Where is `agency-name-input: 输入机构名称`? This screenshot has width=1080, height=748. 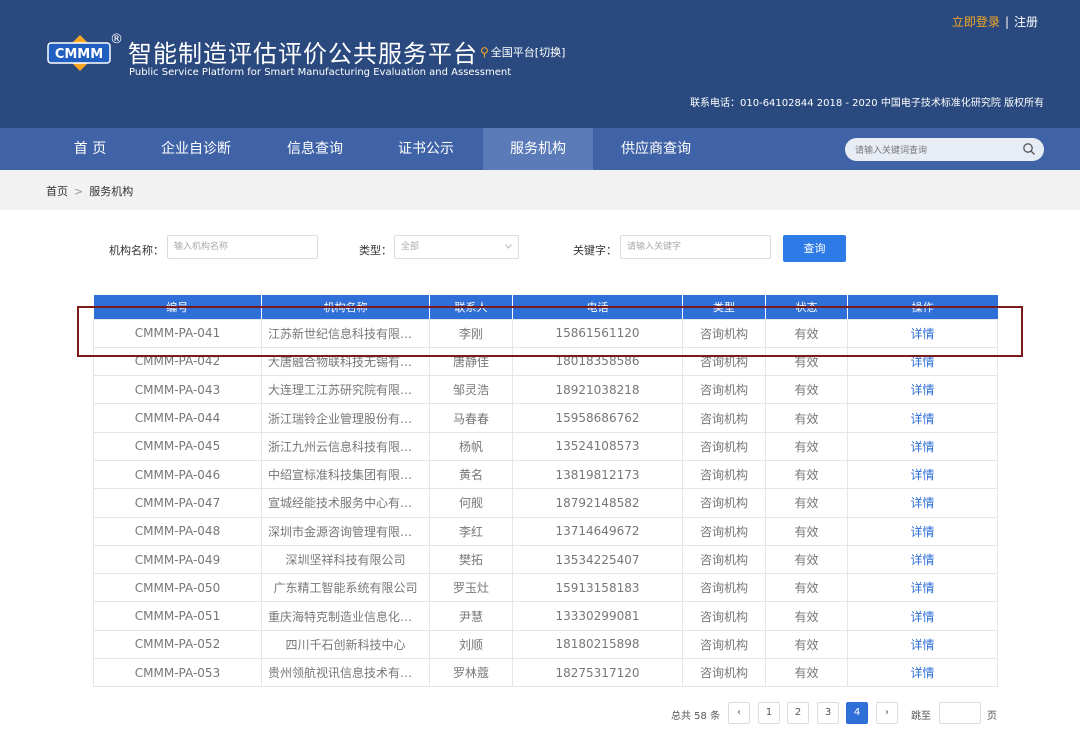 agency-name-input: 输入机构名称 is located at coordinates (242, 247).